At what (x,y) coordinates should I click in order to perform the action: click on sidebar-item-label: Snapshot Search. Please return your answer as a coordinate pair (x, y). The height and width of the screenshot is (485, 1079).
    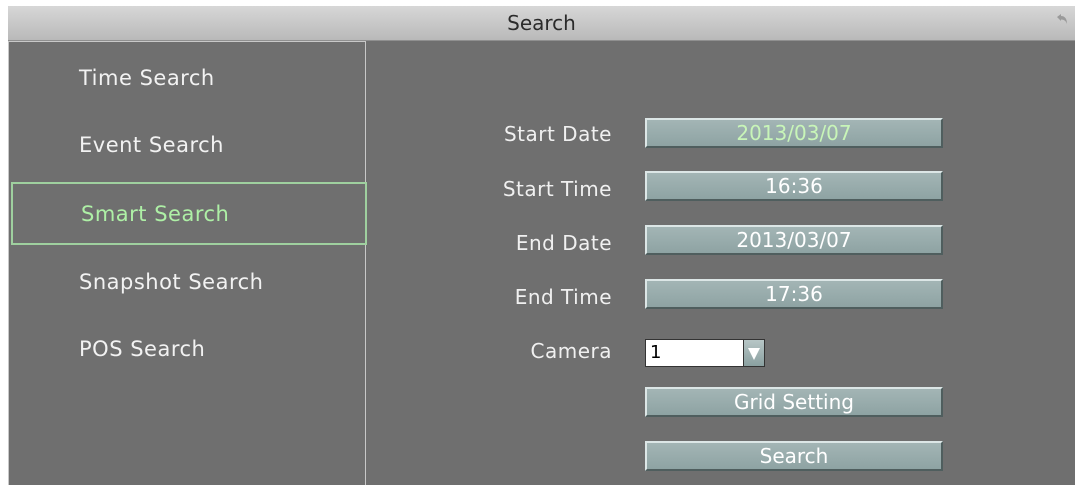
    Looking at the image, I should click on (171, 282).